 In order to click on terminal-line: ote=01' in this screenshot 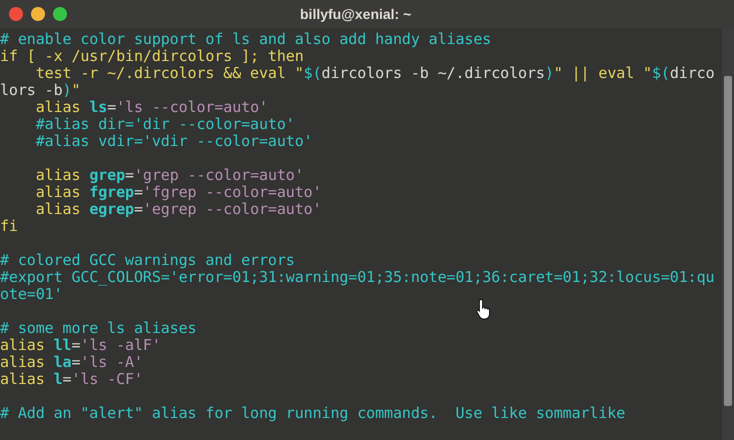, I will do `click(31, 294)`.